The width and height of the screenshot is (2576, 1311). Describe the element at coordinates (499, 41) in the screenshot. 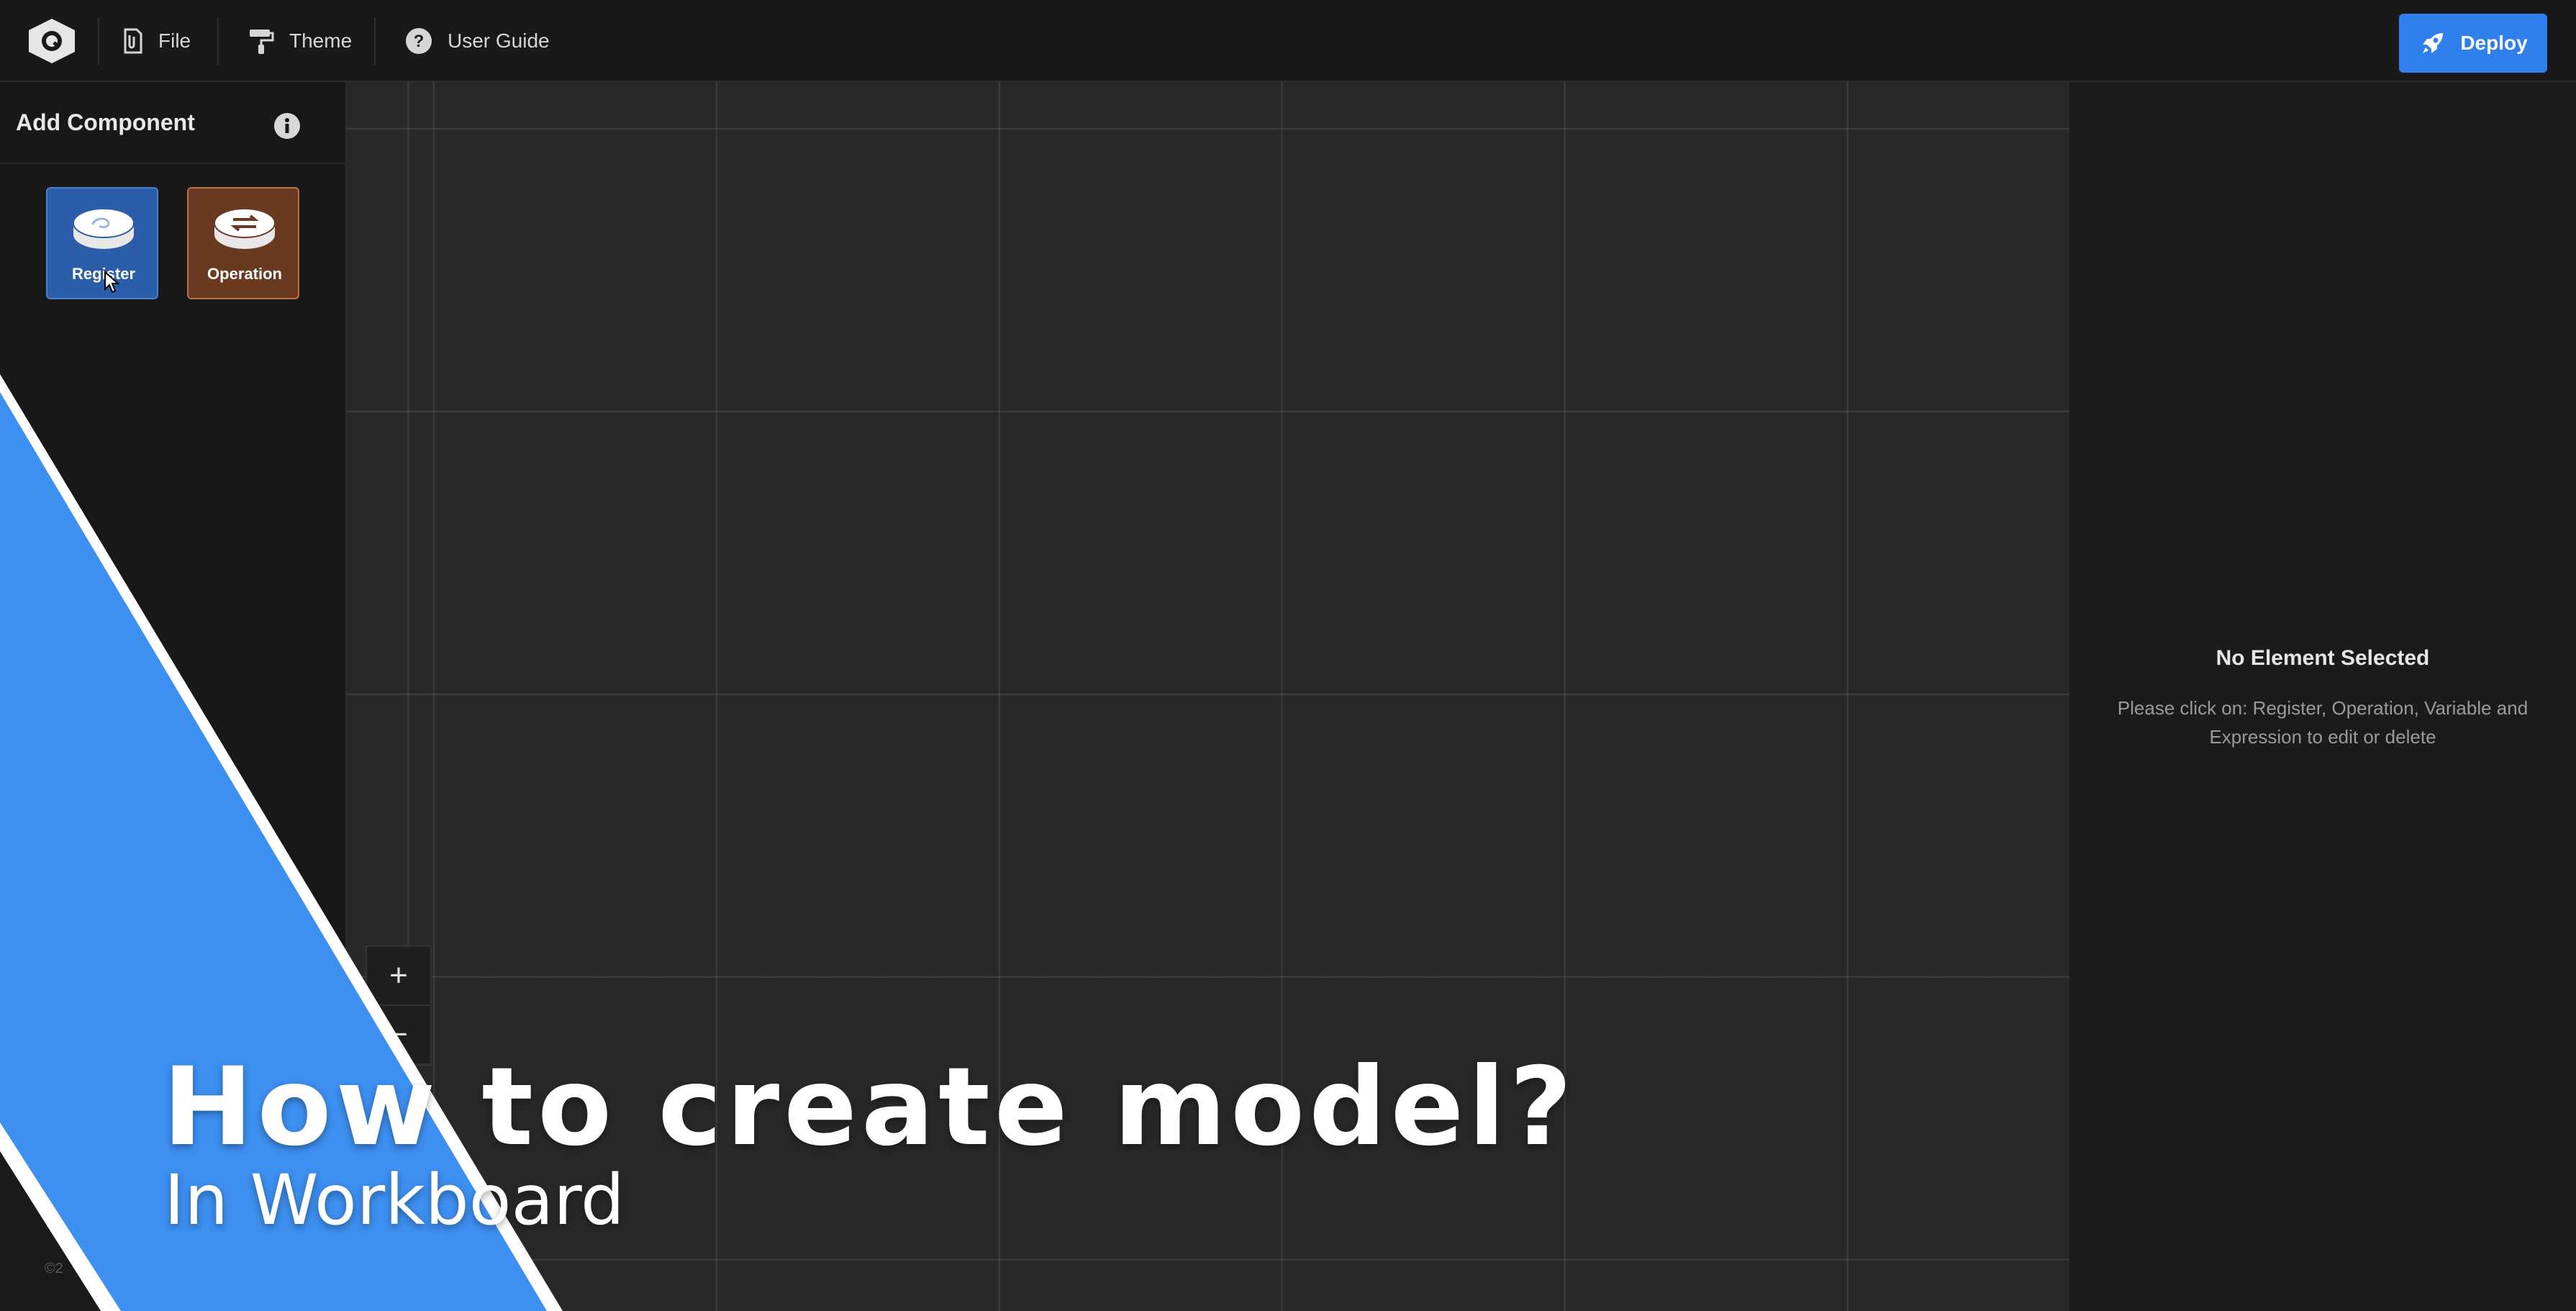

I see `user-guide-label: User Guide` at that location.